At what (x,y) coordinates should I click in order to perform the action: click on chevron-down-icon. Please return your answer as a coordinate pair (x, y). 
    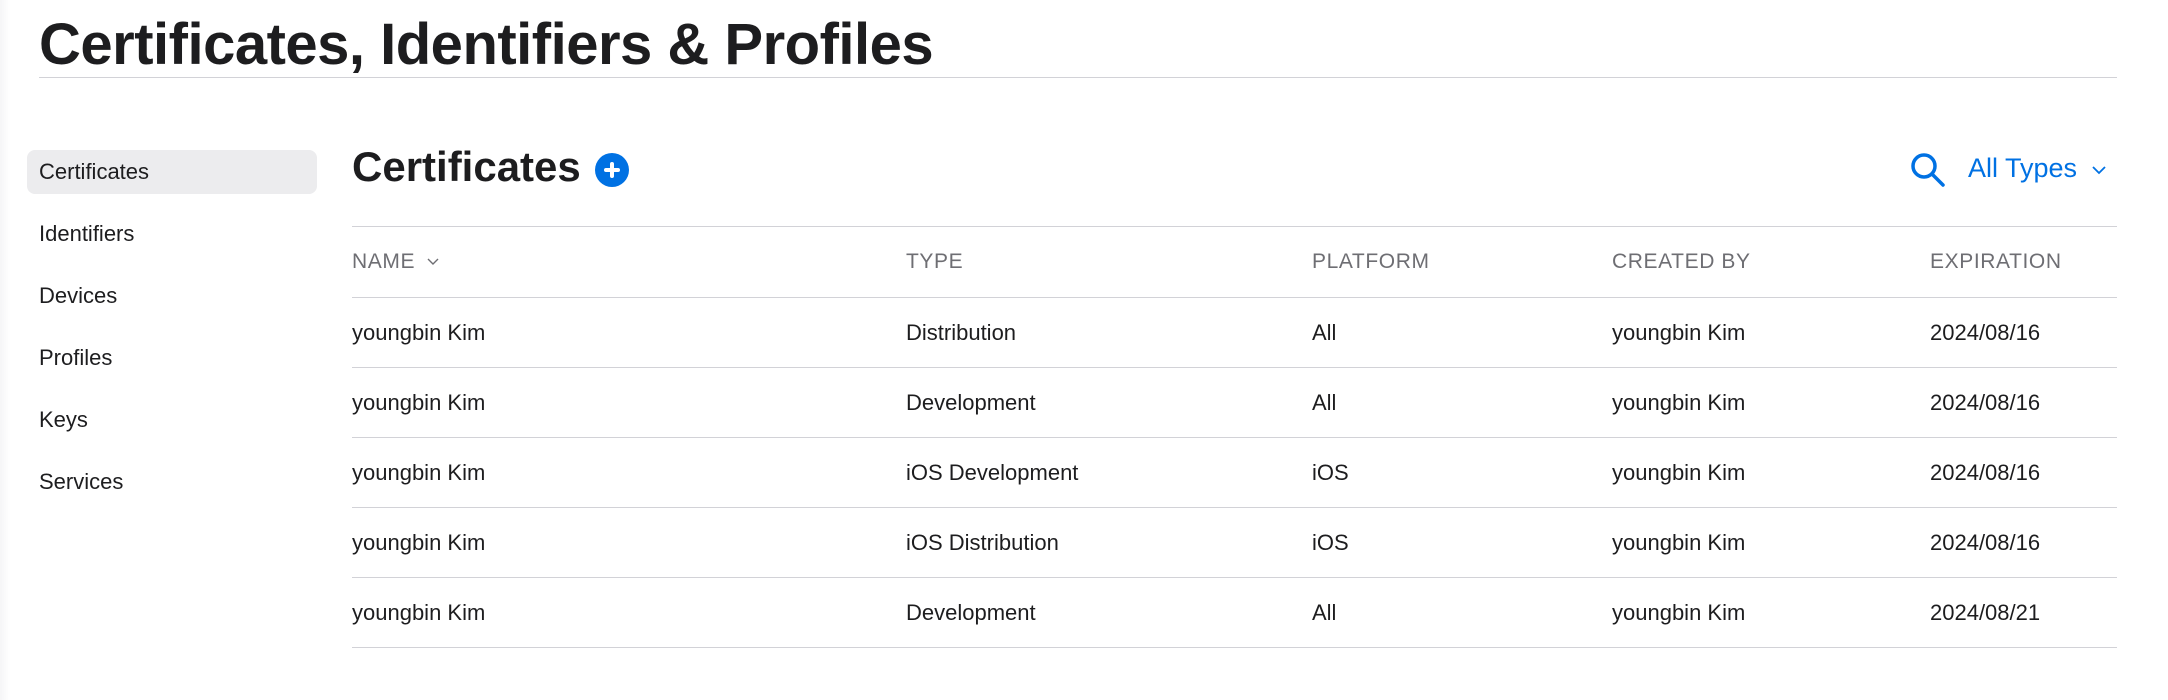
    Looking at the image, I should click on (2098, 170).